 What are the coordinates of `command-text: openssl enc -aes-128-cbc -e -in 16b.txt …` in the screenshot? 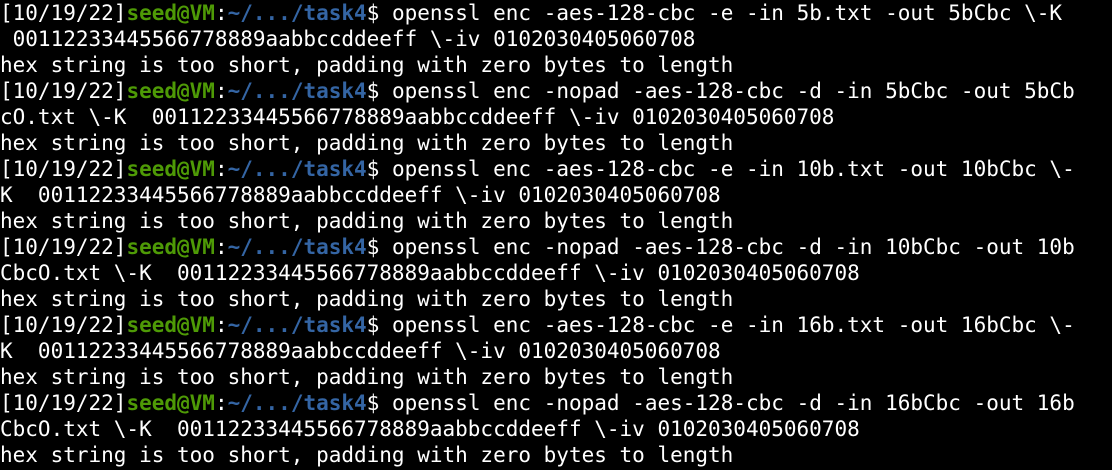 It's located at (733, 325).